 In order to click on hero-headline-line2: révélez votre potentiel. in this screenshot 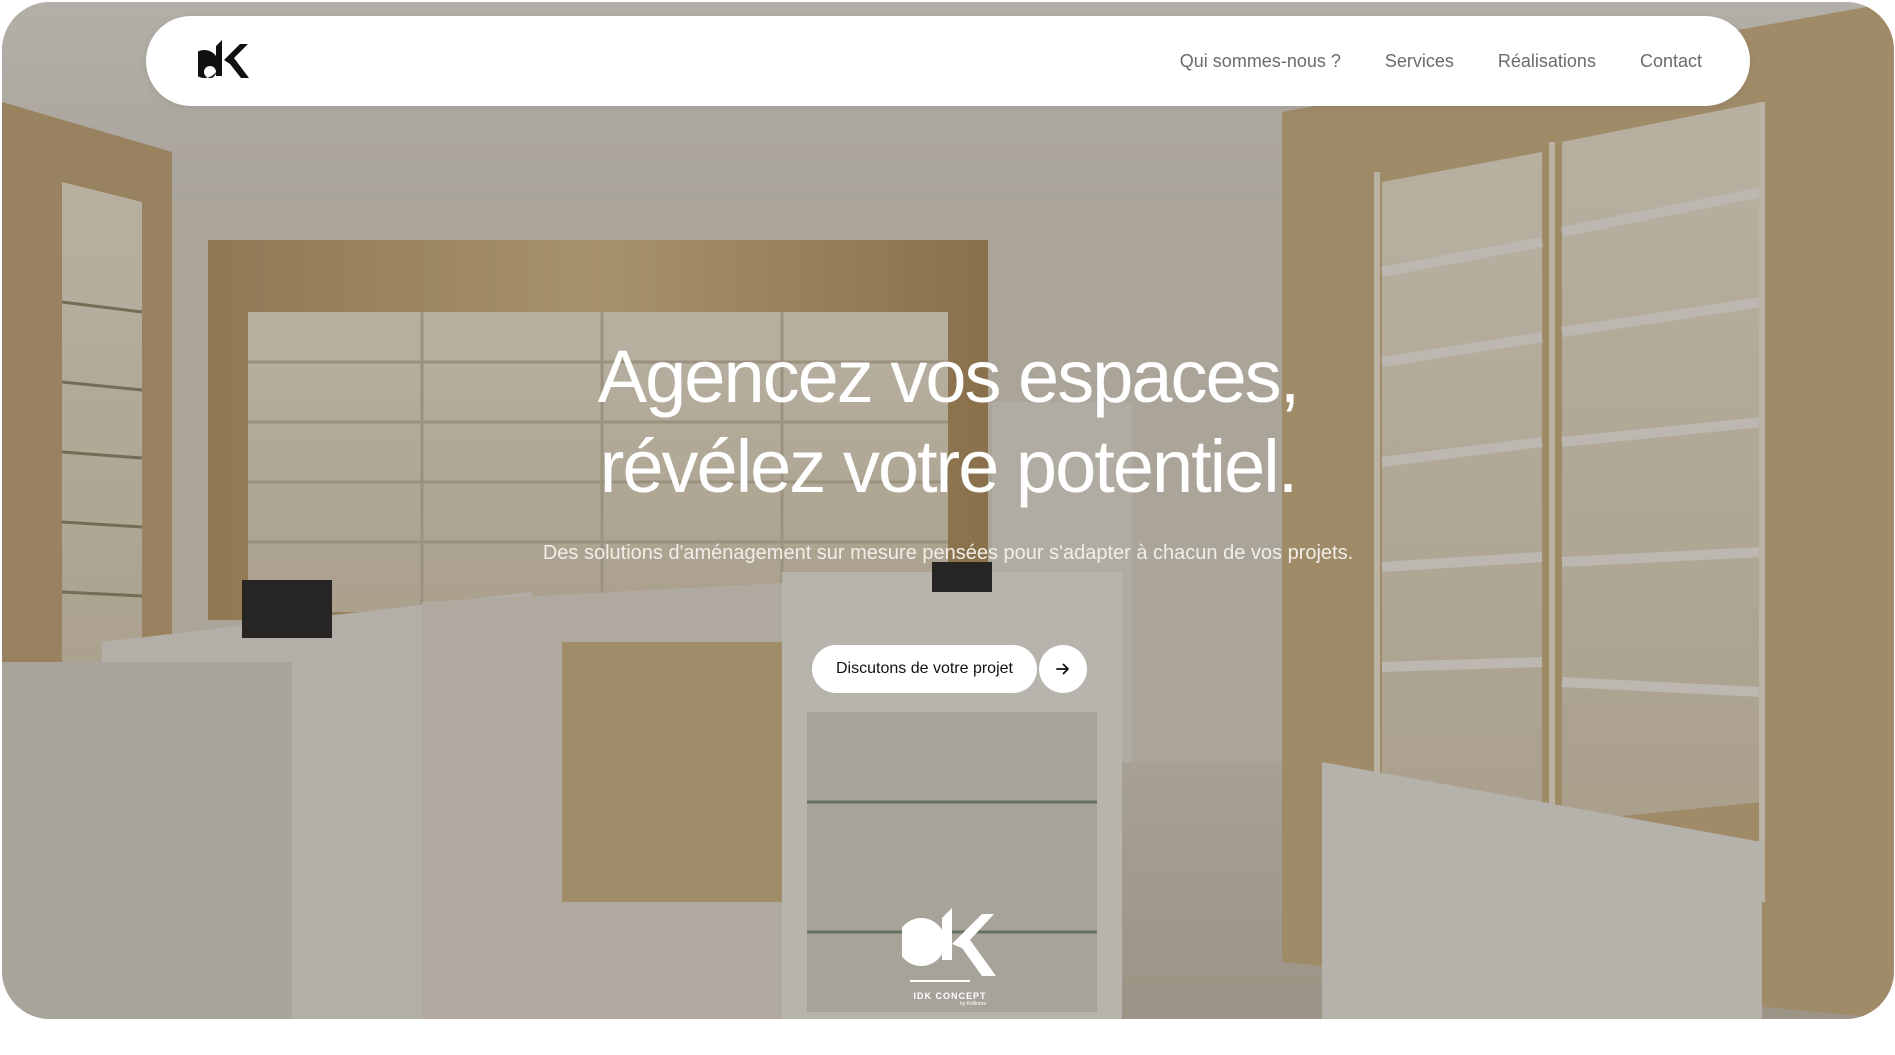, I will do `click(949, 466)`.